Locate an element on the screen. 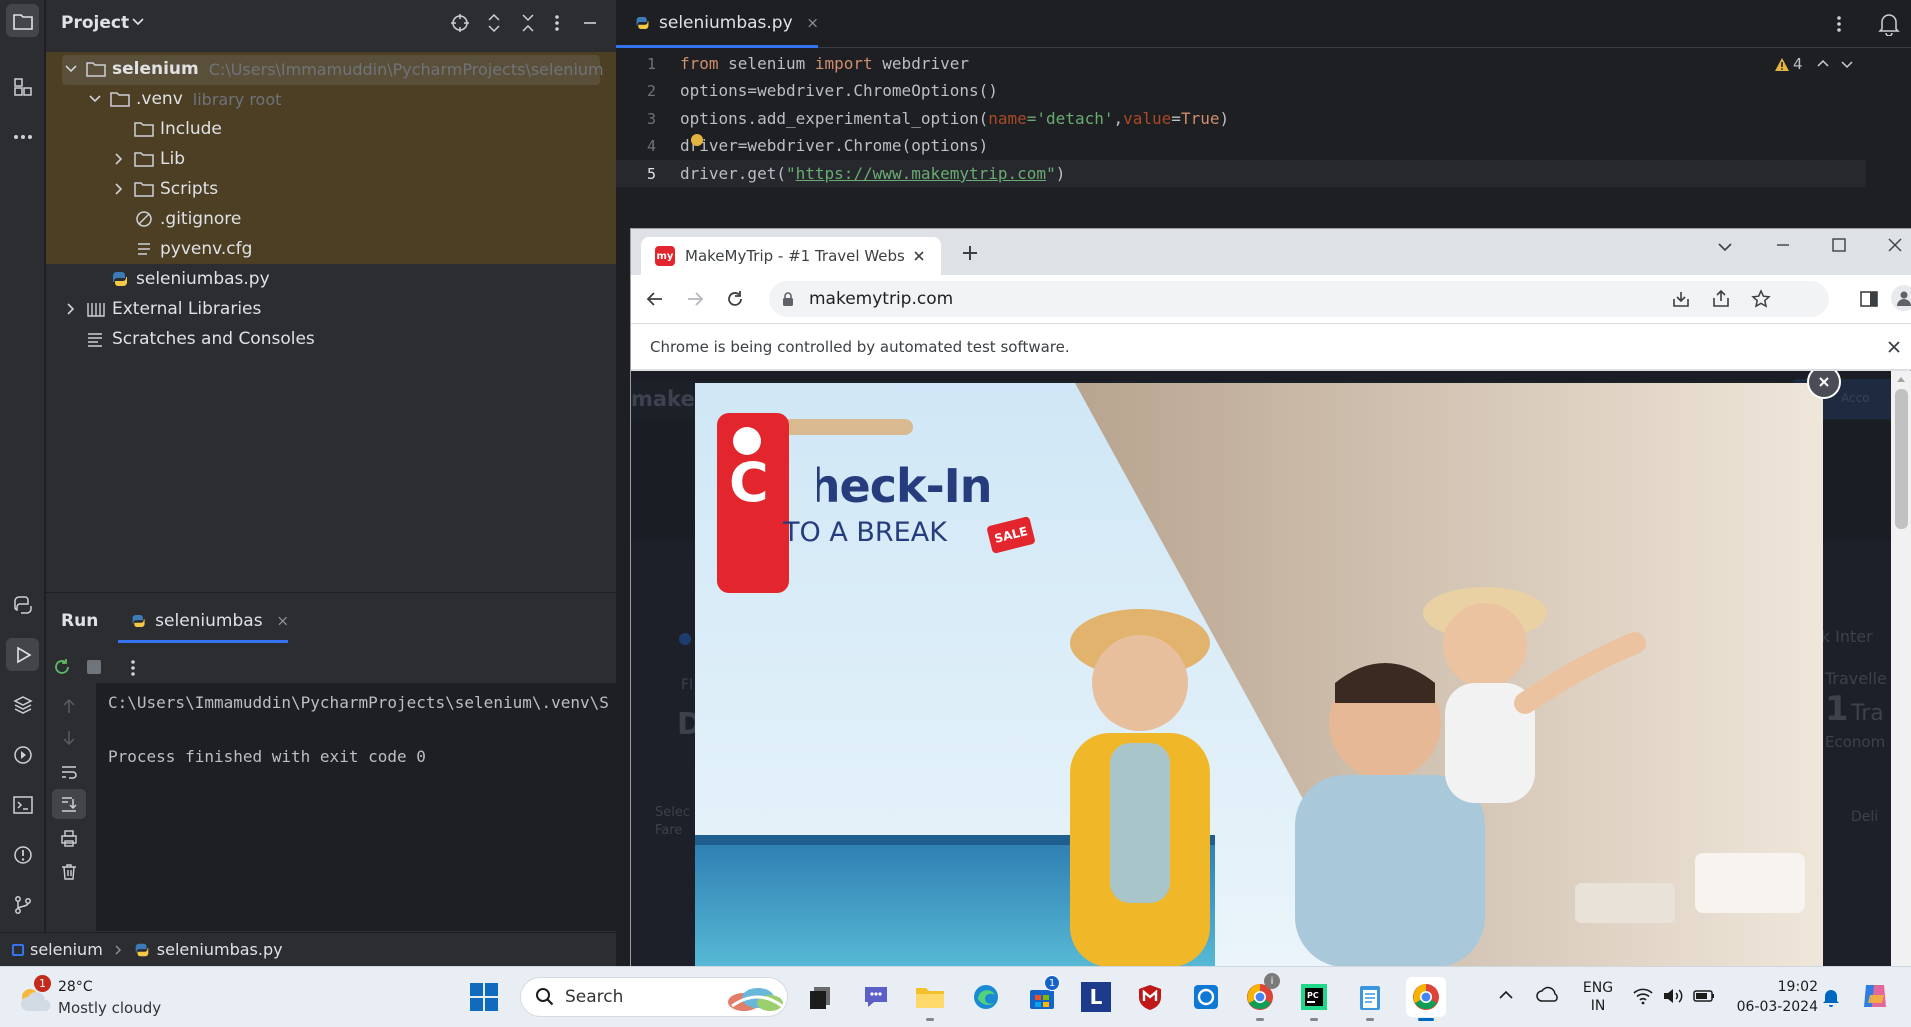  tree-item-pyvenv: pyvenv.cfg is located at coordinates (331, 249).